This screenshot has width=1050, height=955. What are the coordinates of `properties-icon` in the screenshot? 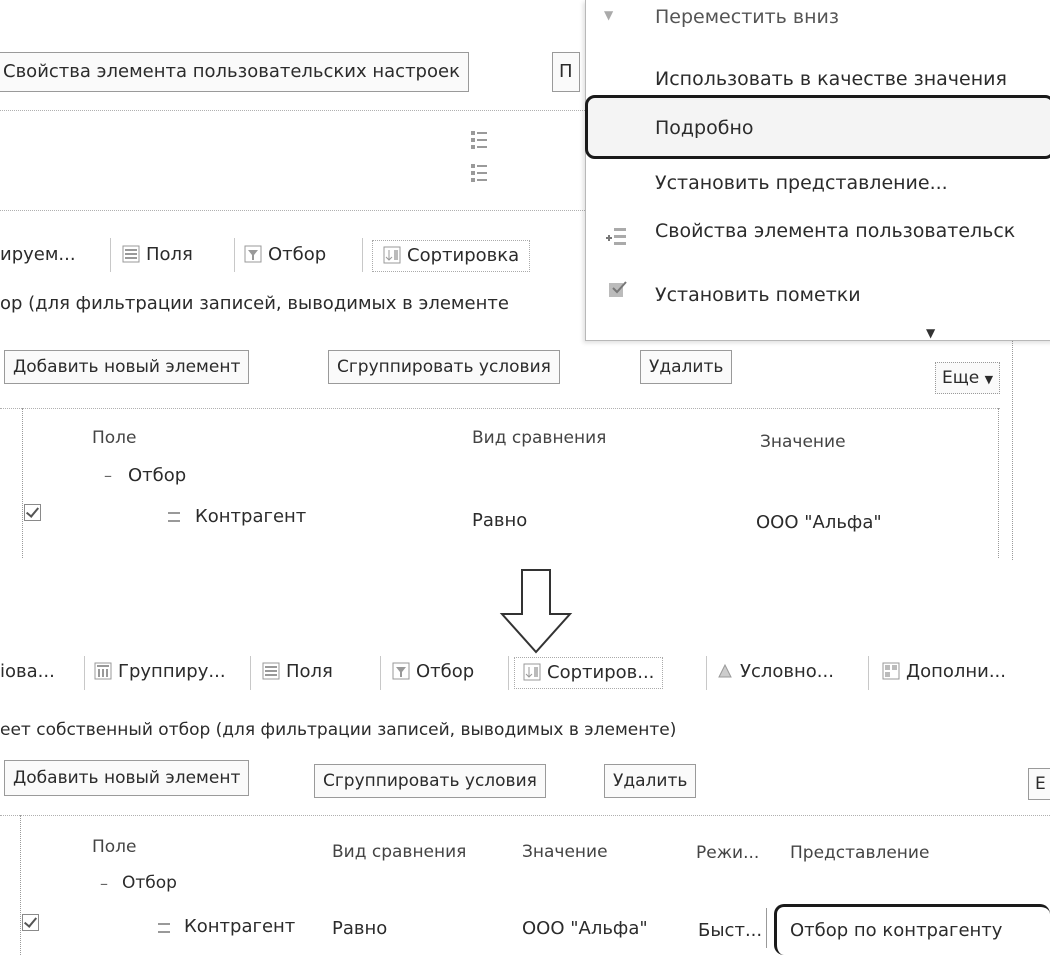 It's located at (616, 239).